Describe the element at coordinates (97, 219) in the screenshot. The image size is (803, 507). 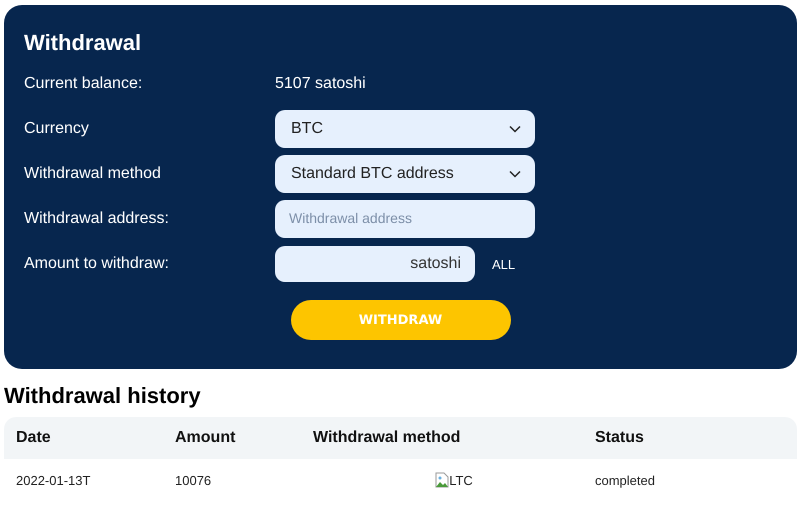
I see `field-label: Withdrawal address:` at that location.